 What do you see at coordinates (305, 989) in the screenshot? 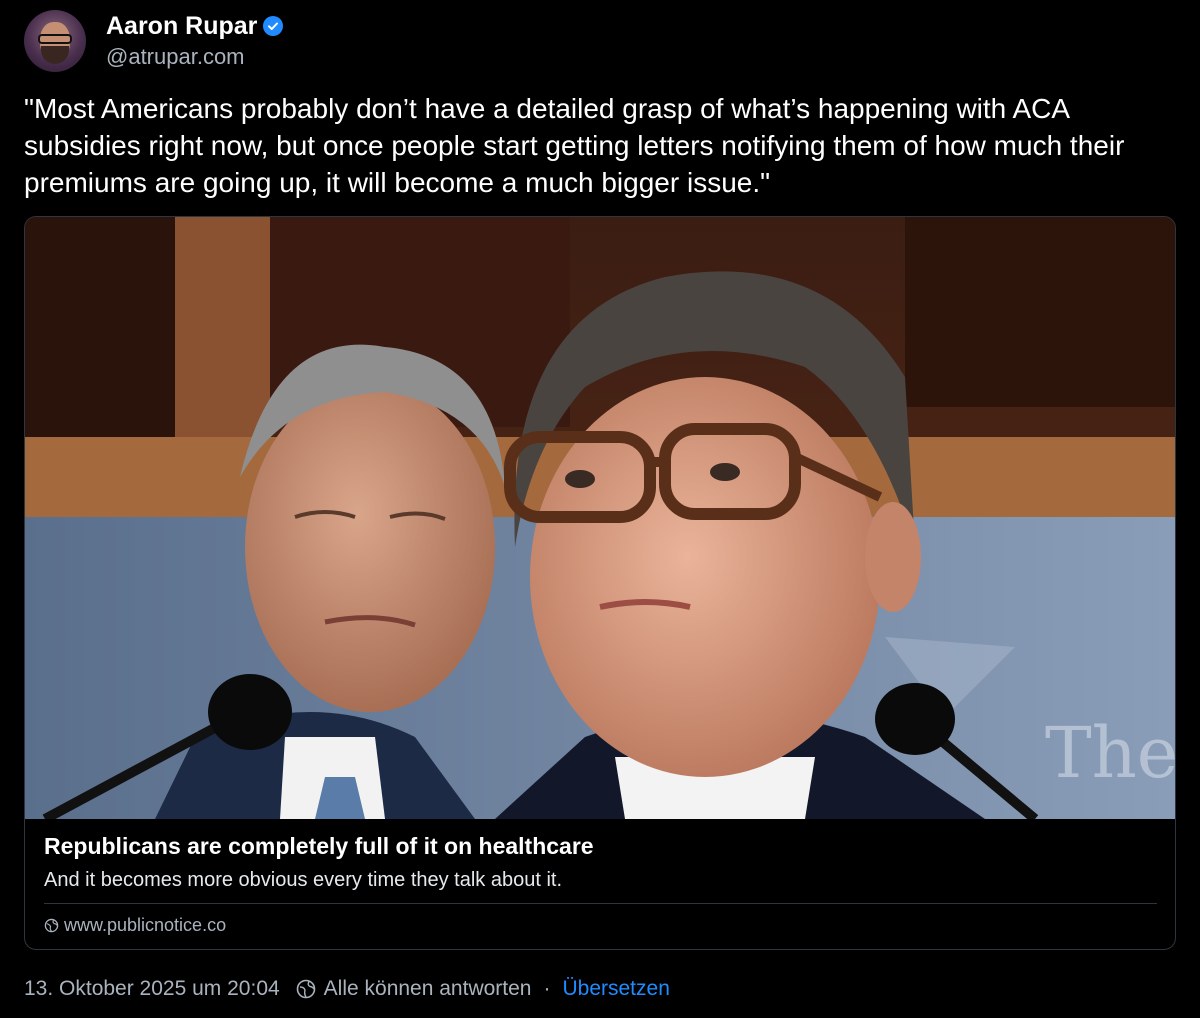
I see `globe-reply-icon` at bounding box center [305, 989].